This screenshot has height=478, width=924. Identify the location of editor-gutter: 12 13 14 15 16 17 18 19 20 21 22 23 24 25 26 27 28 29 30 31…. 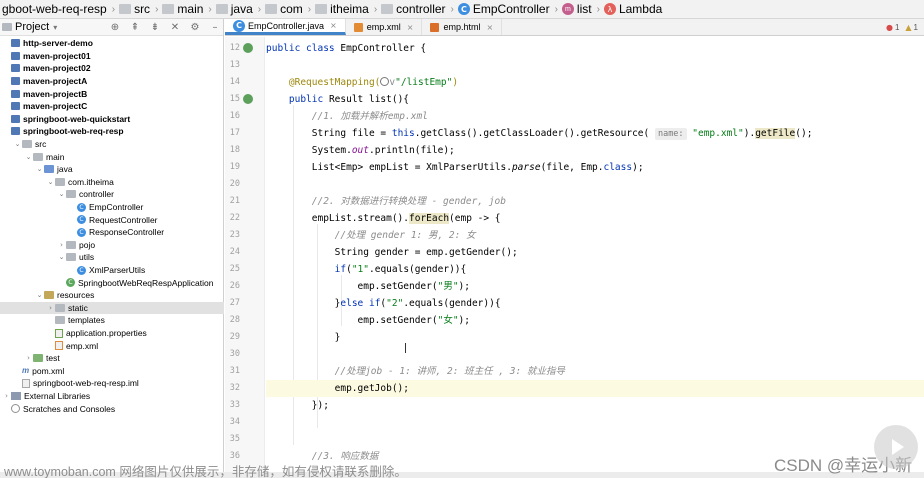
(254, 257).